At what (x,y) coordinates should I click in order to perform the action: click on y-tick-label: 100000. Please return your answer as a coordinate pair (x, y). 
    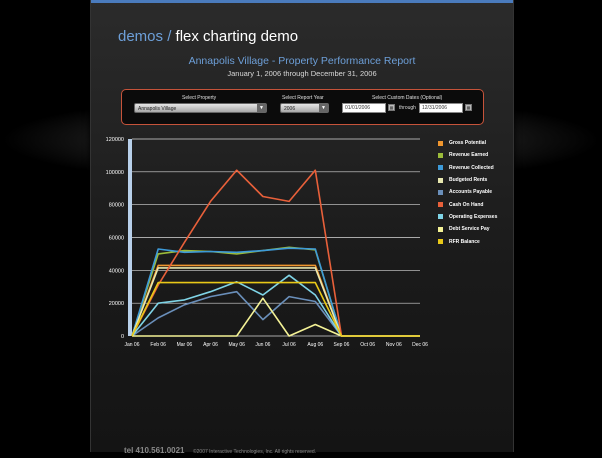
    Looking at the image, I should click on (115, 173).